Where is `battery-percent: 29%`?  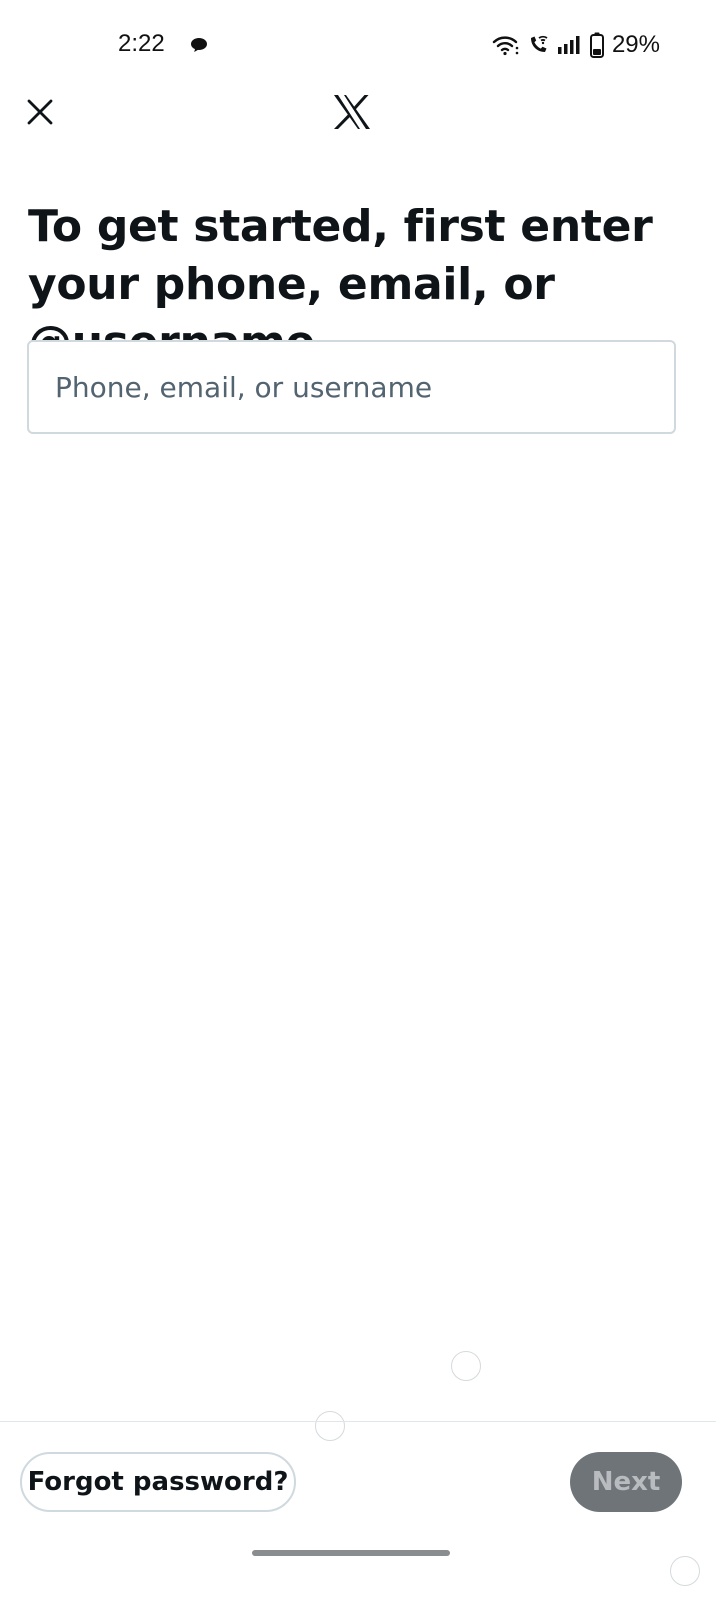 battery-percent: 29% is located at coordinates (635, 44).